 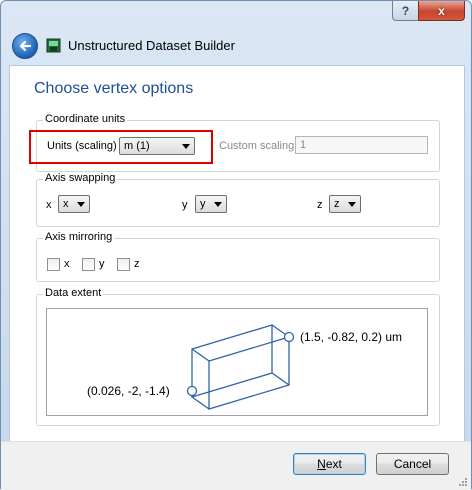 I want to click on cancel-button: Cancel, so click(x=412, y=464).